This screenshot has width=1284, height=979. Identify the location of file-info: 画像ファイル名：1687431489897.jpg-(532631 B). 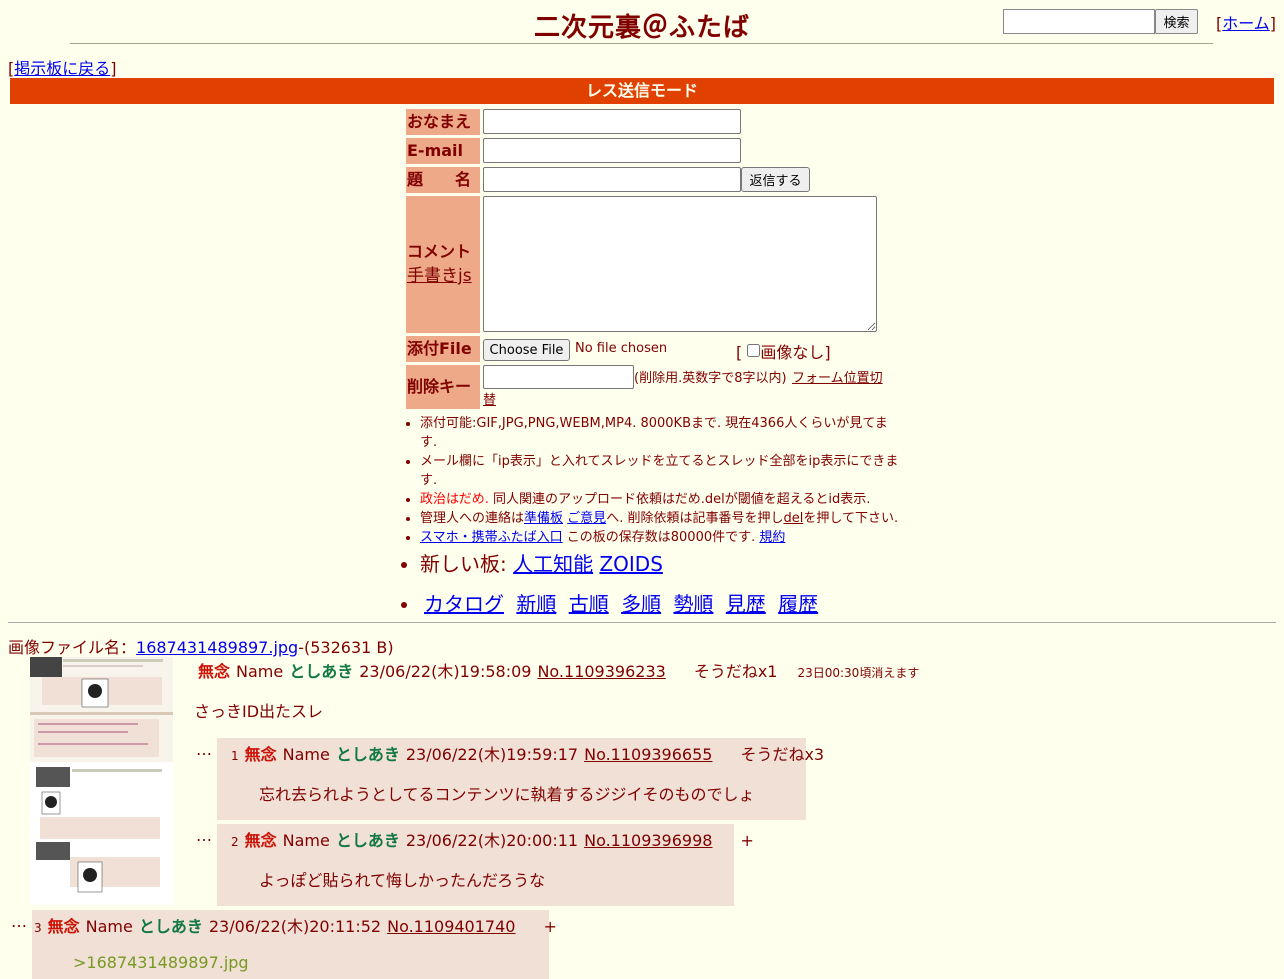
(201, 646).